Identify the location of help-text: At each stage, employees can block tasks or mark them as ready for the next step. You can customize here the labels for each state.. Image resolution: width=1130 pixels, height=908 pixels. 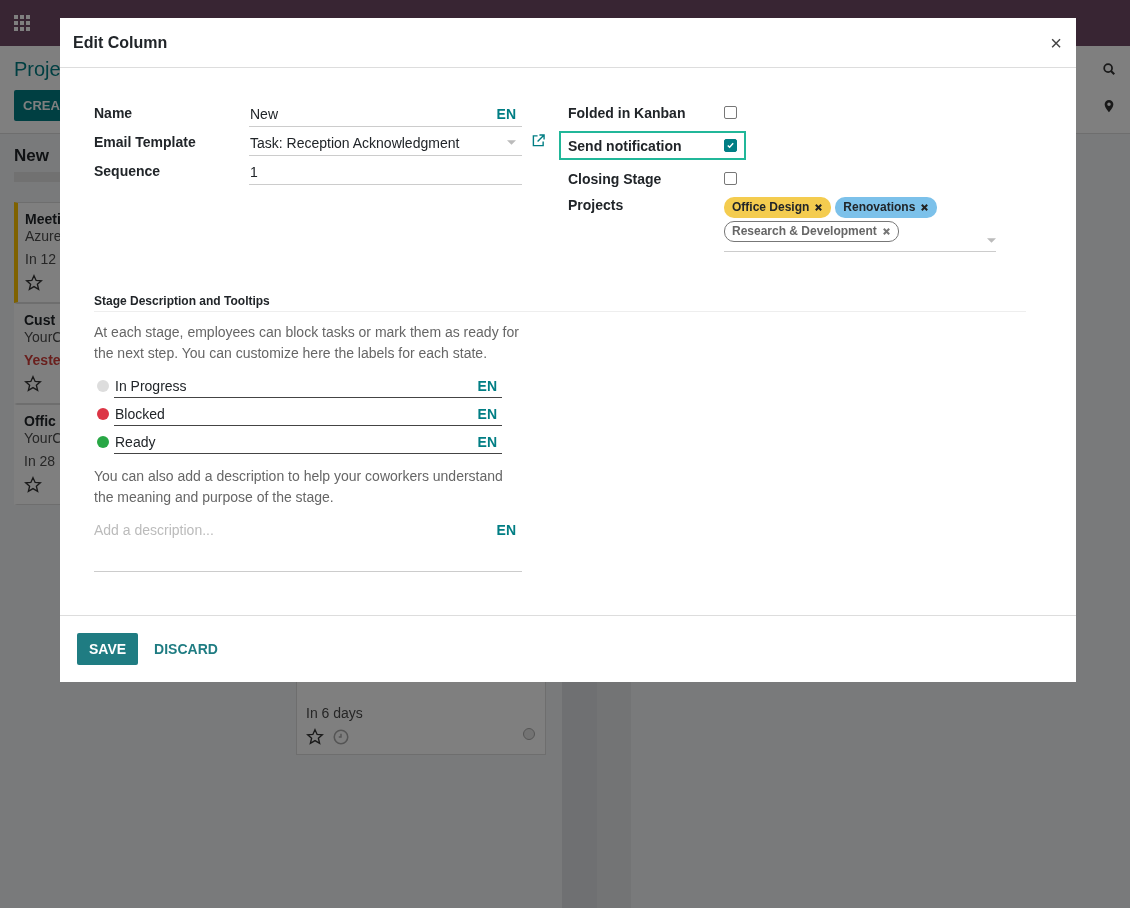
(306, 343).